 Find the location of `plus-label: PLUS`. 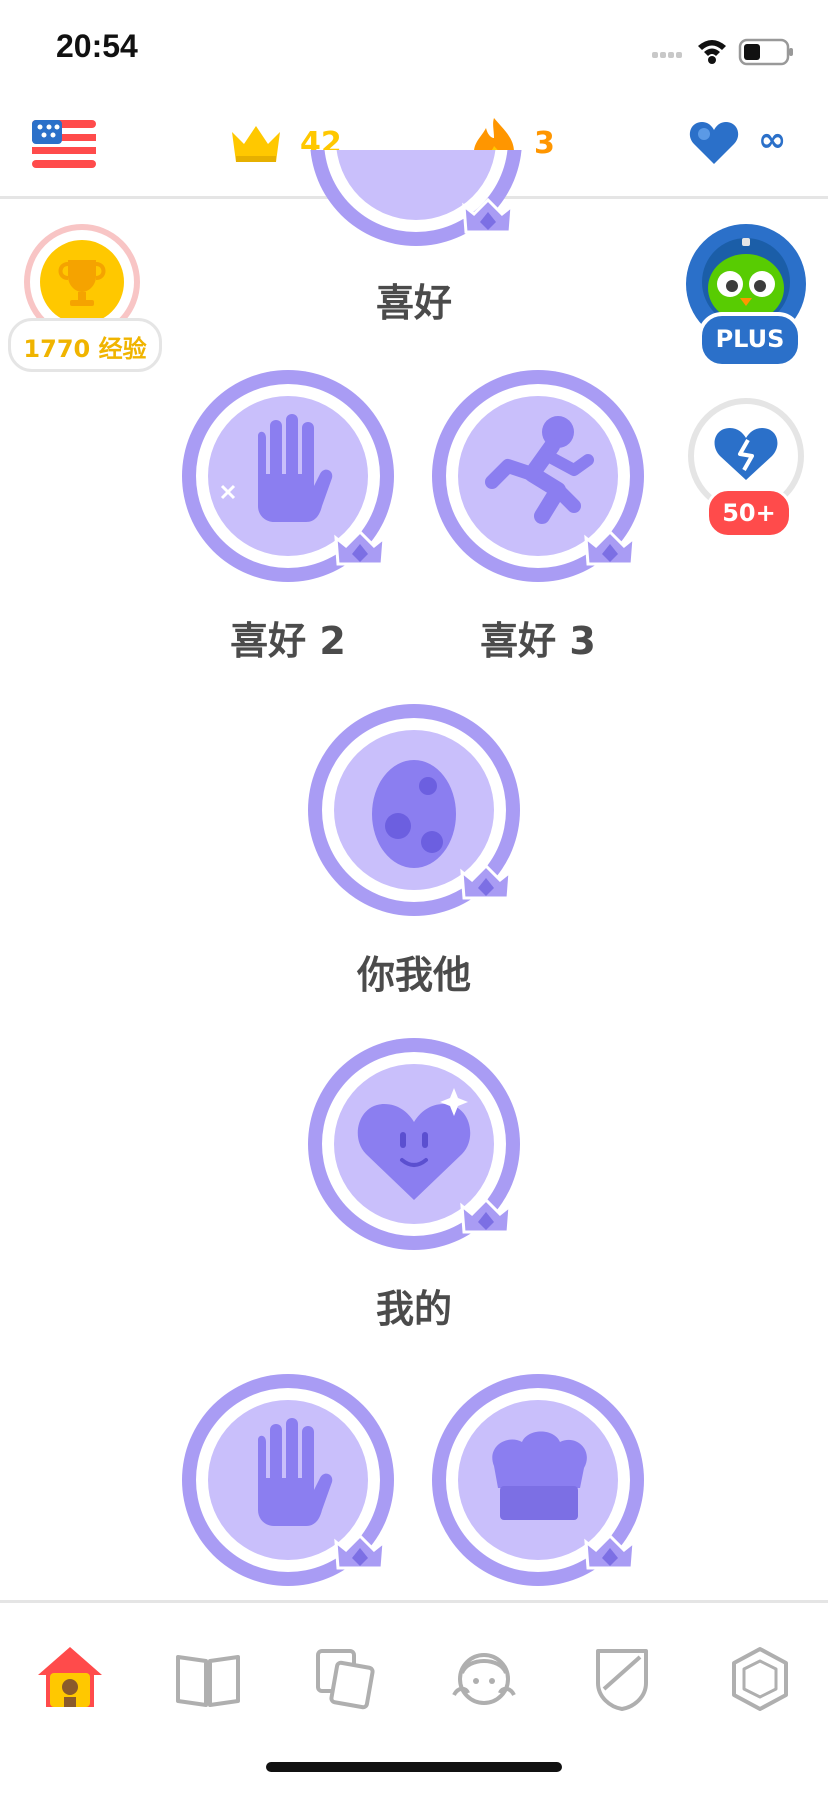

plus-label: PLUS is located at coordinates (750, 339).